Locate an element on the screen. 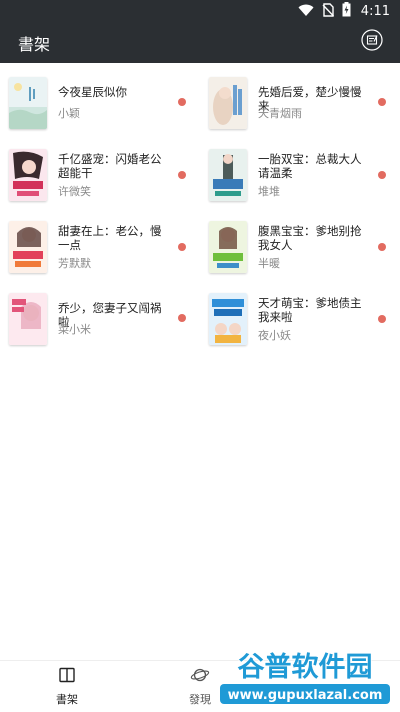 This screenshot has width=400, height=712. status-bar: 4:11 is located at coordinates (200, 11).